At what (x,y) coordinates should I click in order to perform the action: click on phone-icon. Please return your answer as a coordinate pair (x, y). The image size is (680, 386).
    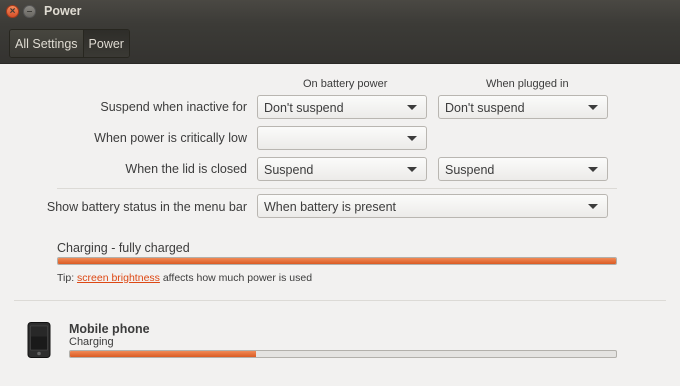
    Looking at the image, I should click on (39, 340).